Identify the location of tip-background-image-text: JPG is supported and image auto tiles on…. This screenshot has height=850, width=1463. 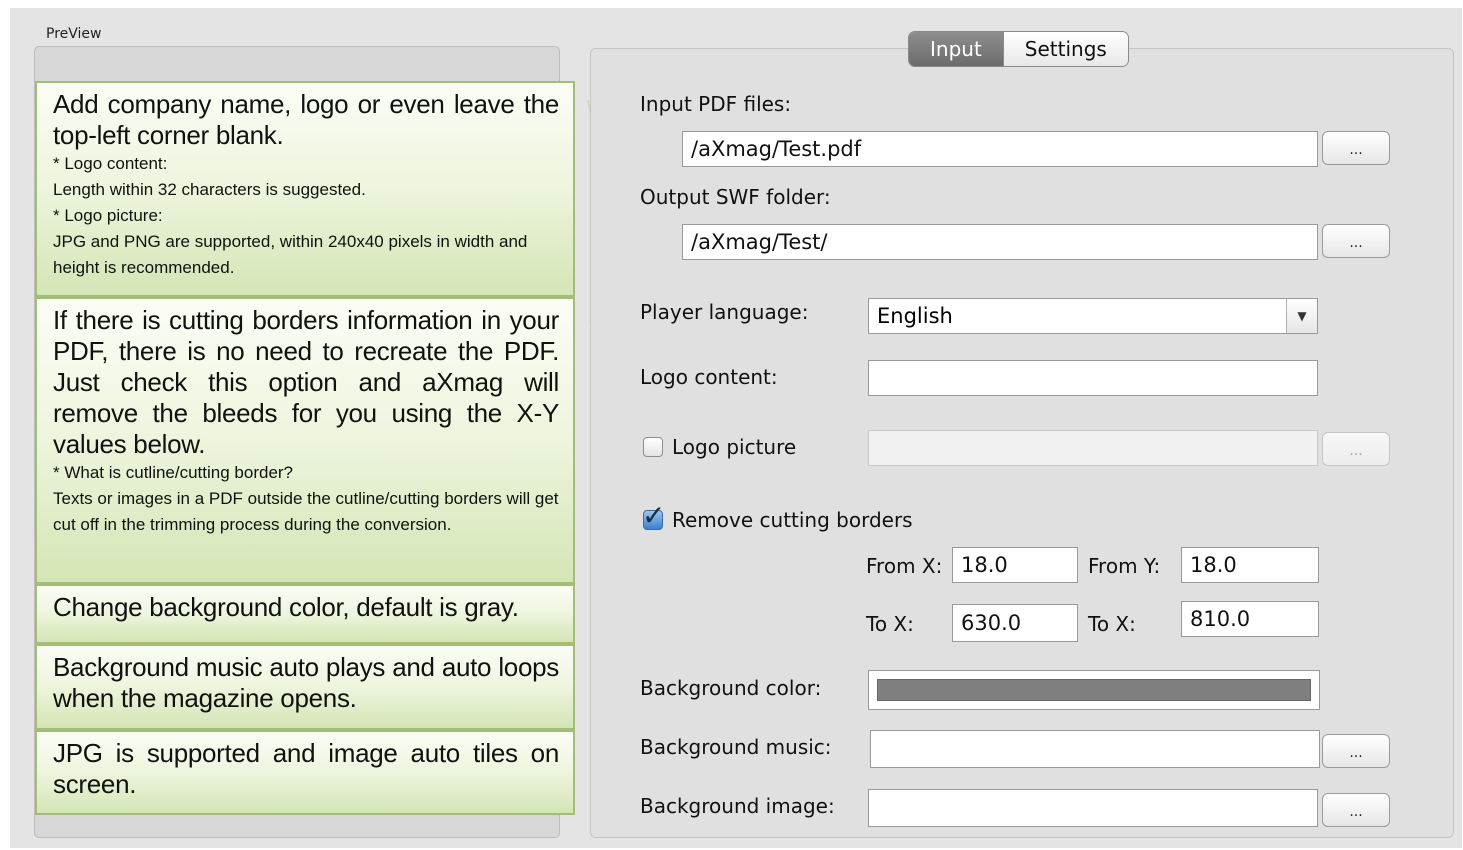
(306, 768).